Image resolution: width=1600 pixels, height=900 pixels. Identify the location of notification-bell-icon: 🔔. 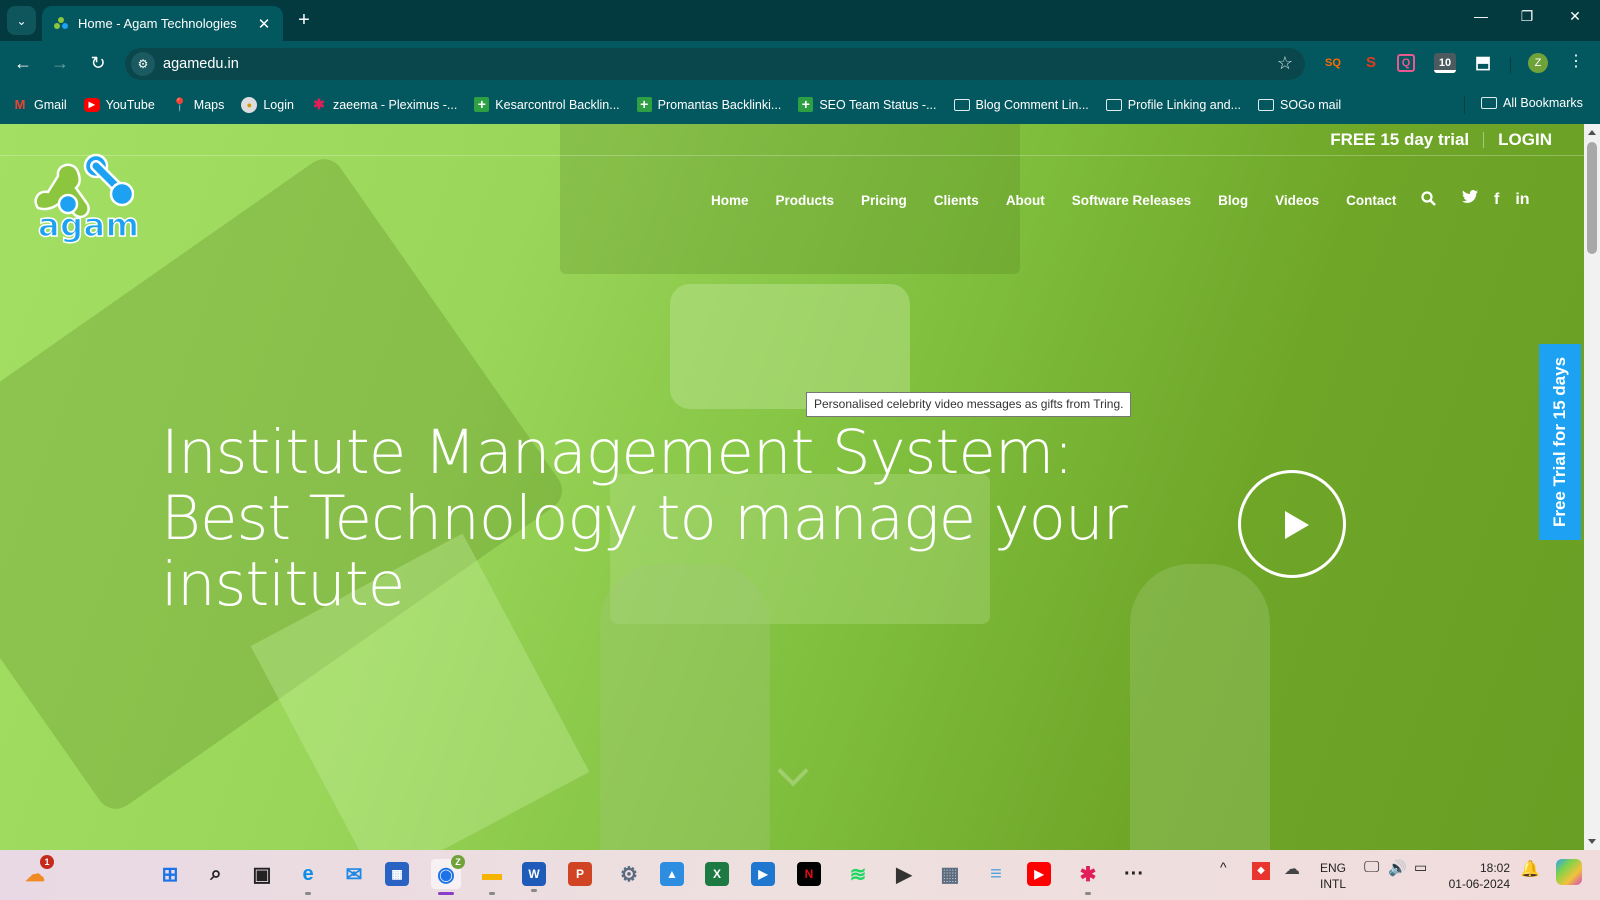
(1530, 869).